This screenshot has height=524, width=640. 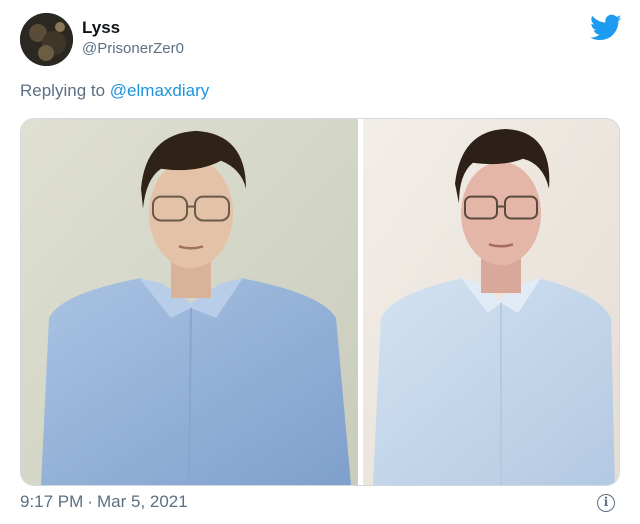 What do you see at coordinates (606, 28) in the screenshot?
I see `twitter-bird-icon` at bounding box center [606, 28].